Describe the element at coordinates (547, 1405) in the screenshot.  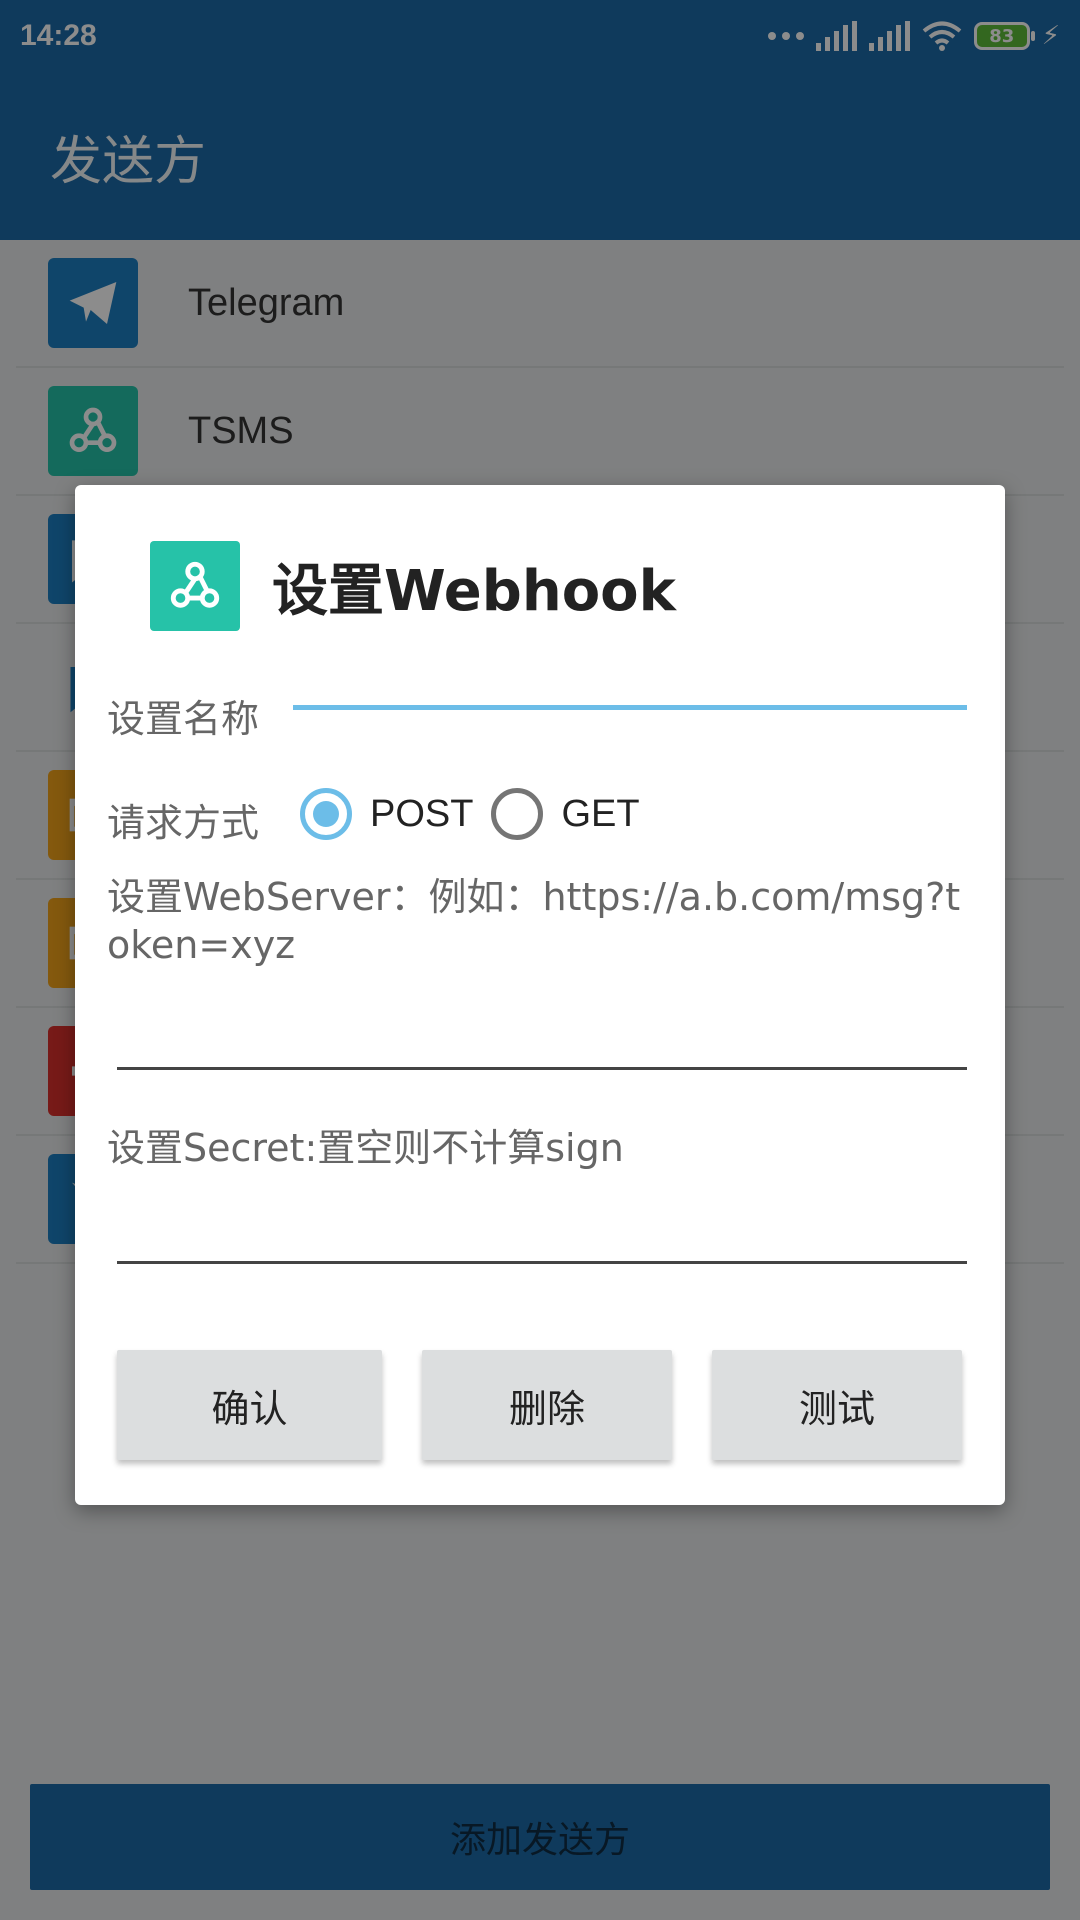
I see `delete-button: 删除` at that location.